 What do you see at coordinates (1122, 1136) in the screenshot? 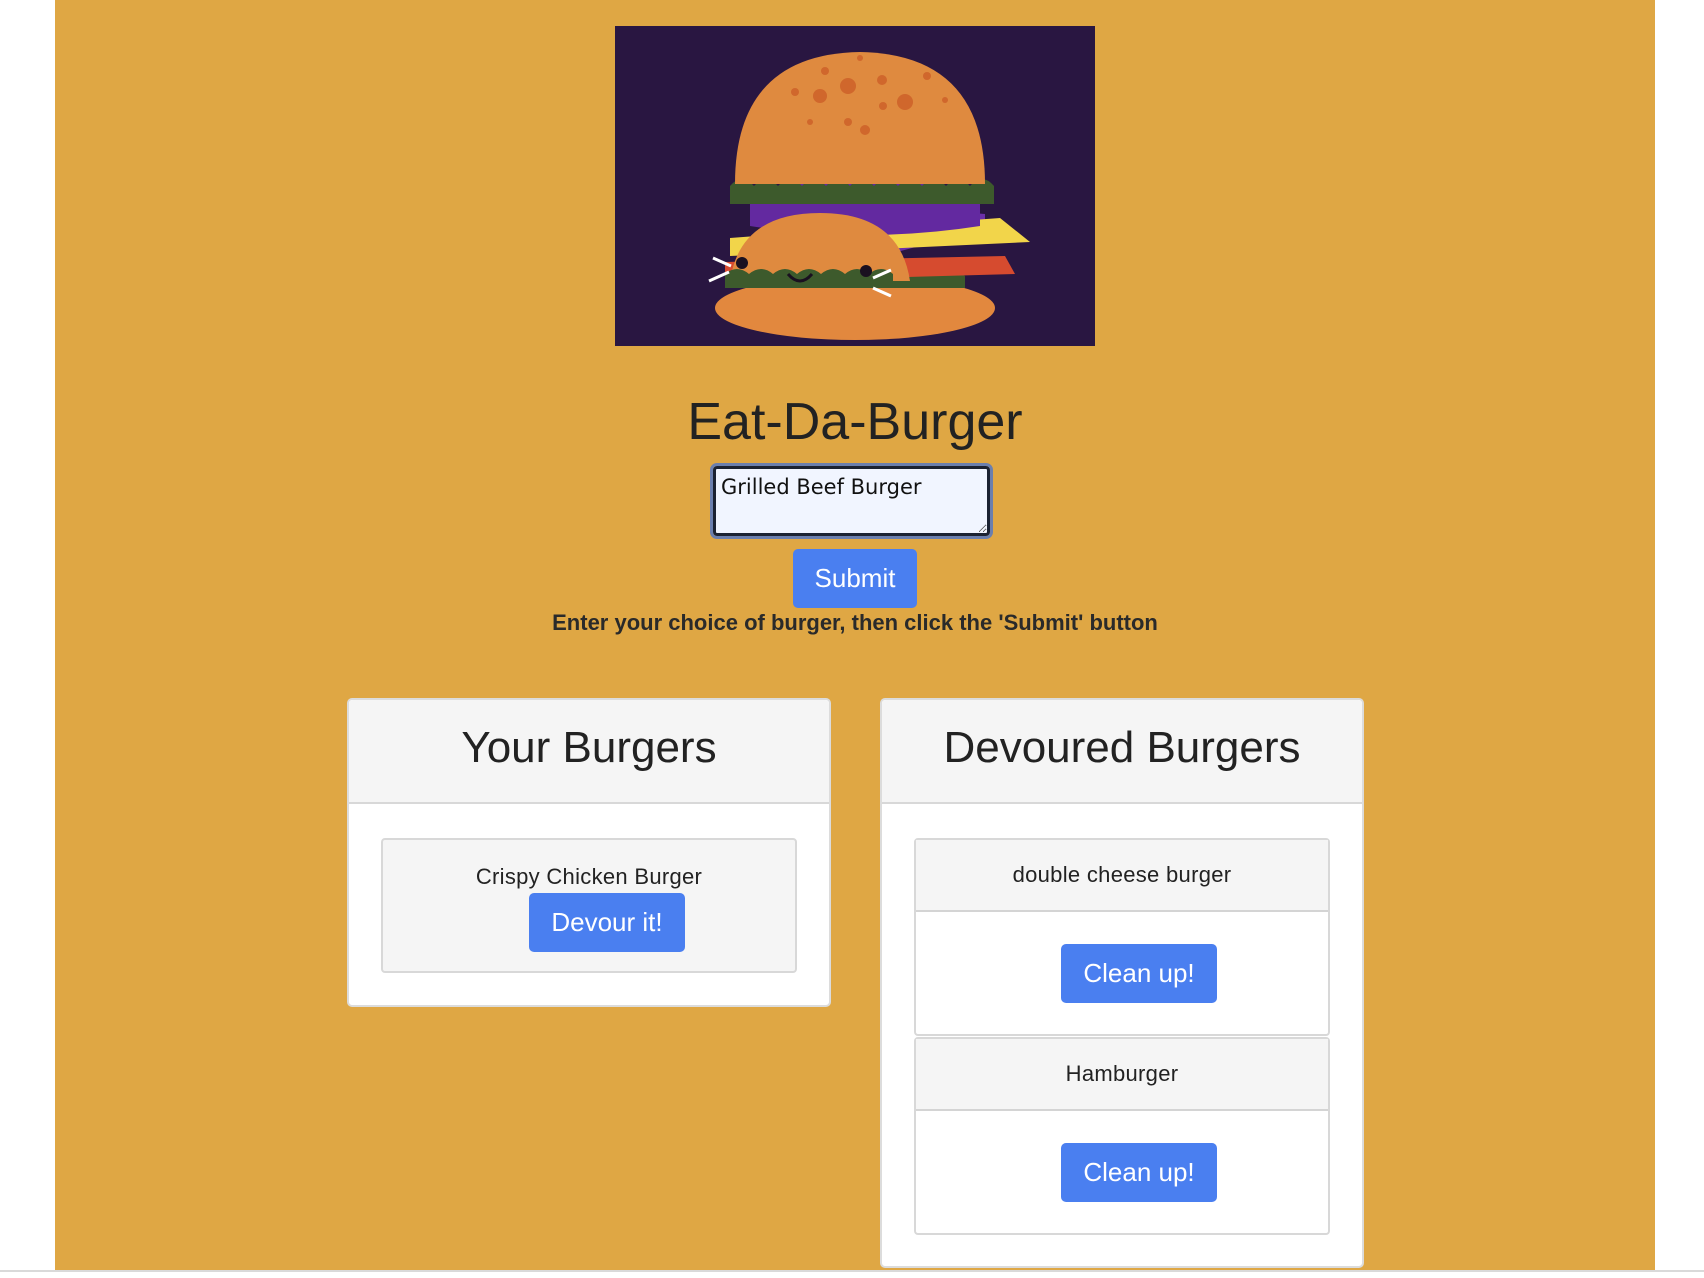
I see `list-item: Hamburger Clean up!` at bounding box center [1122, 1136].